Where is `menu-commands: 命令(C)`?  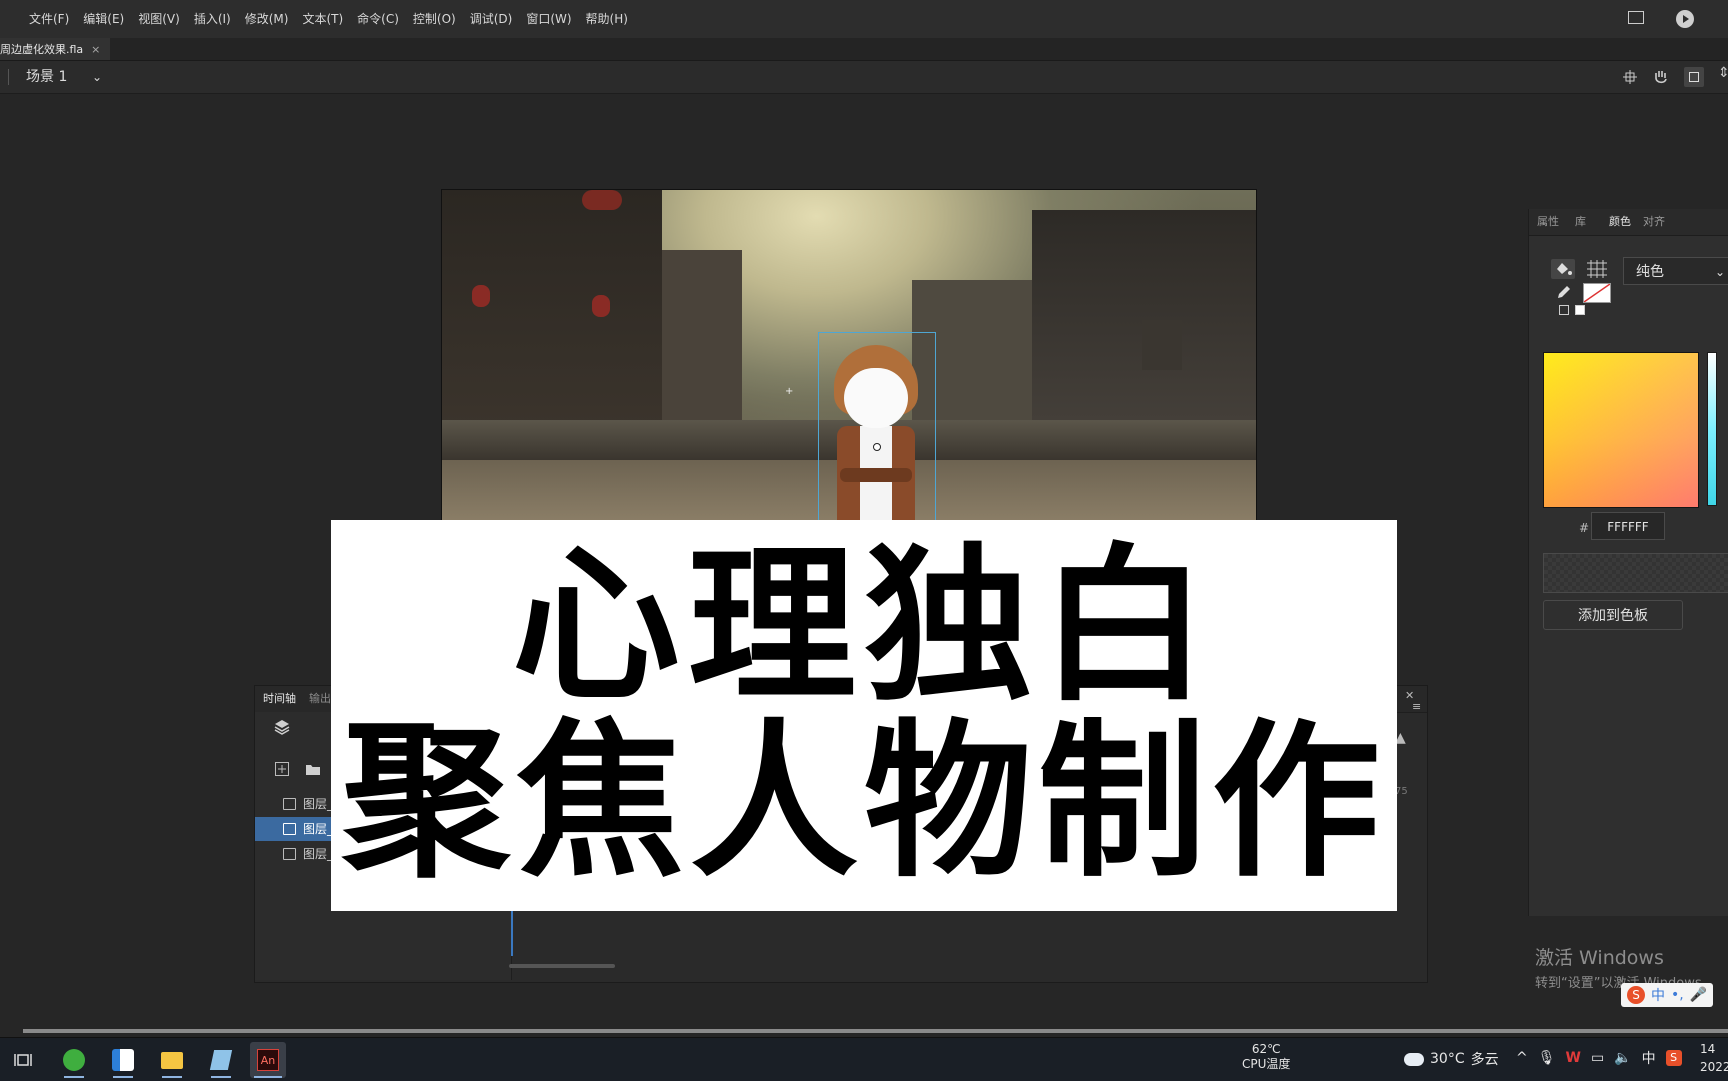
menu-commands: 命令(C) is located at coordinates (378, 19).